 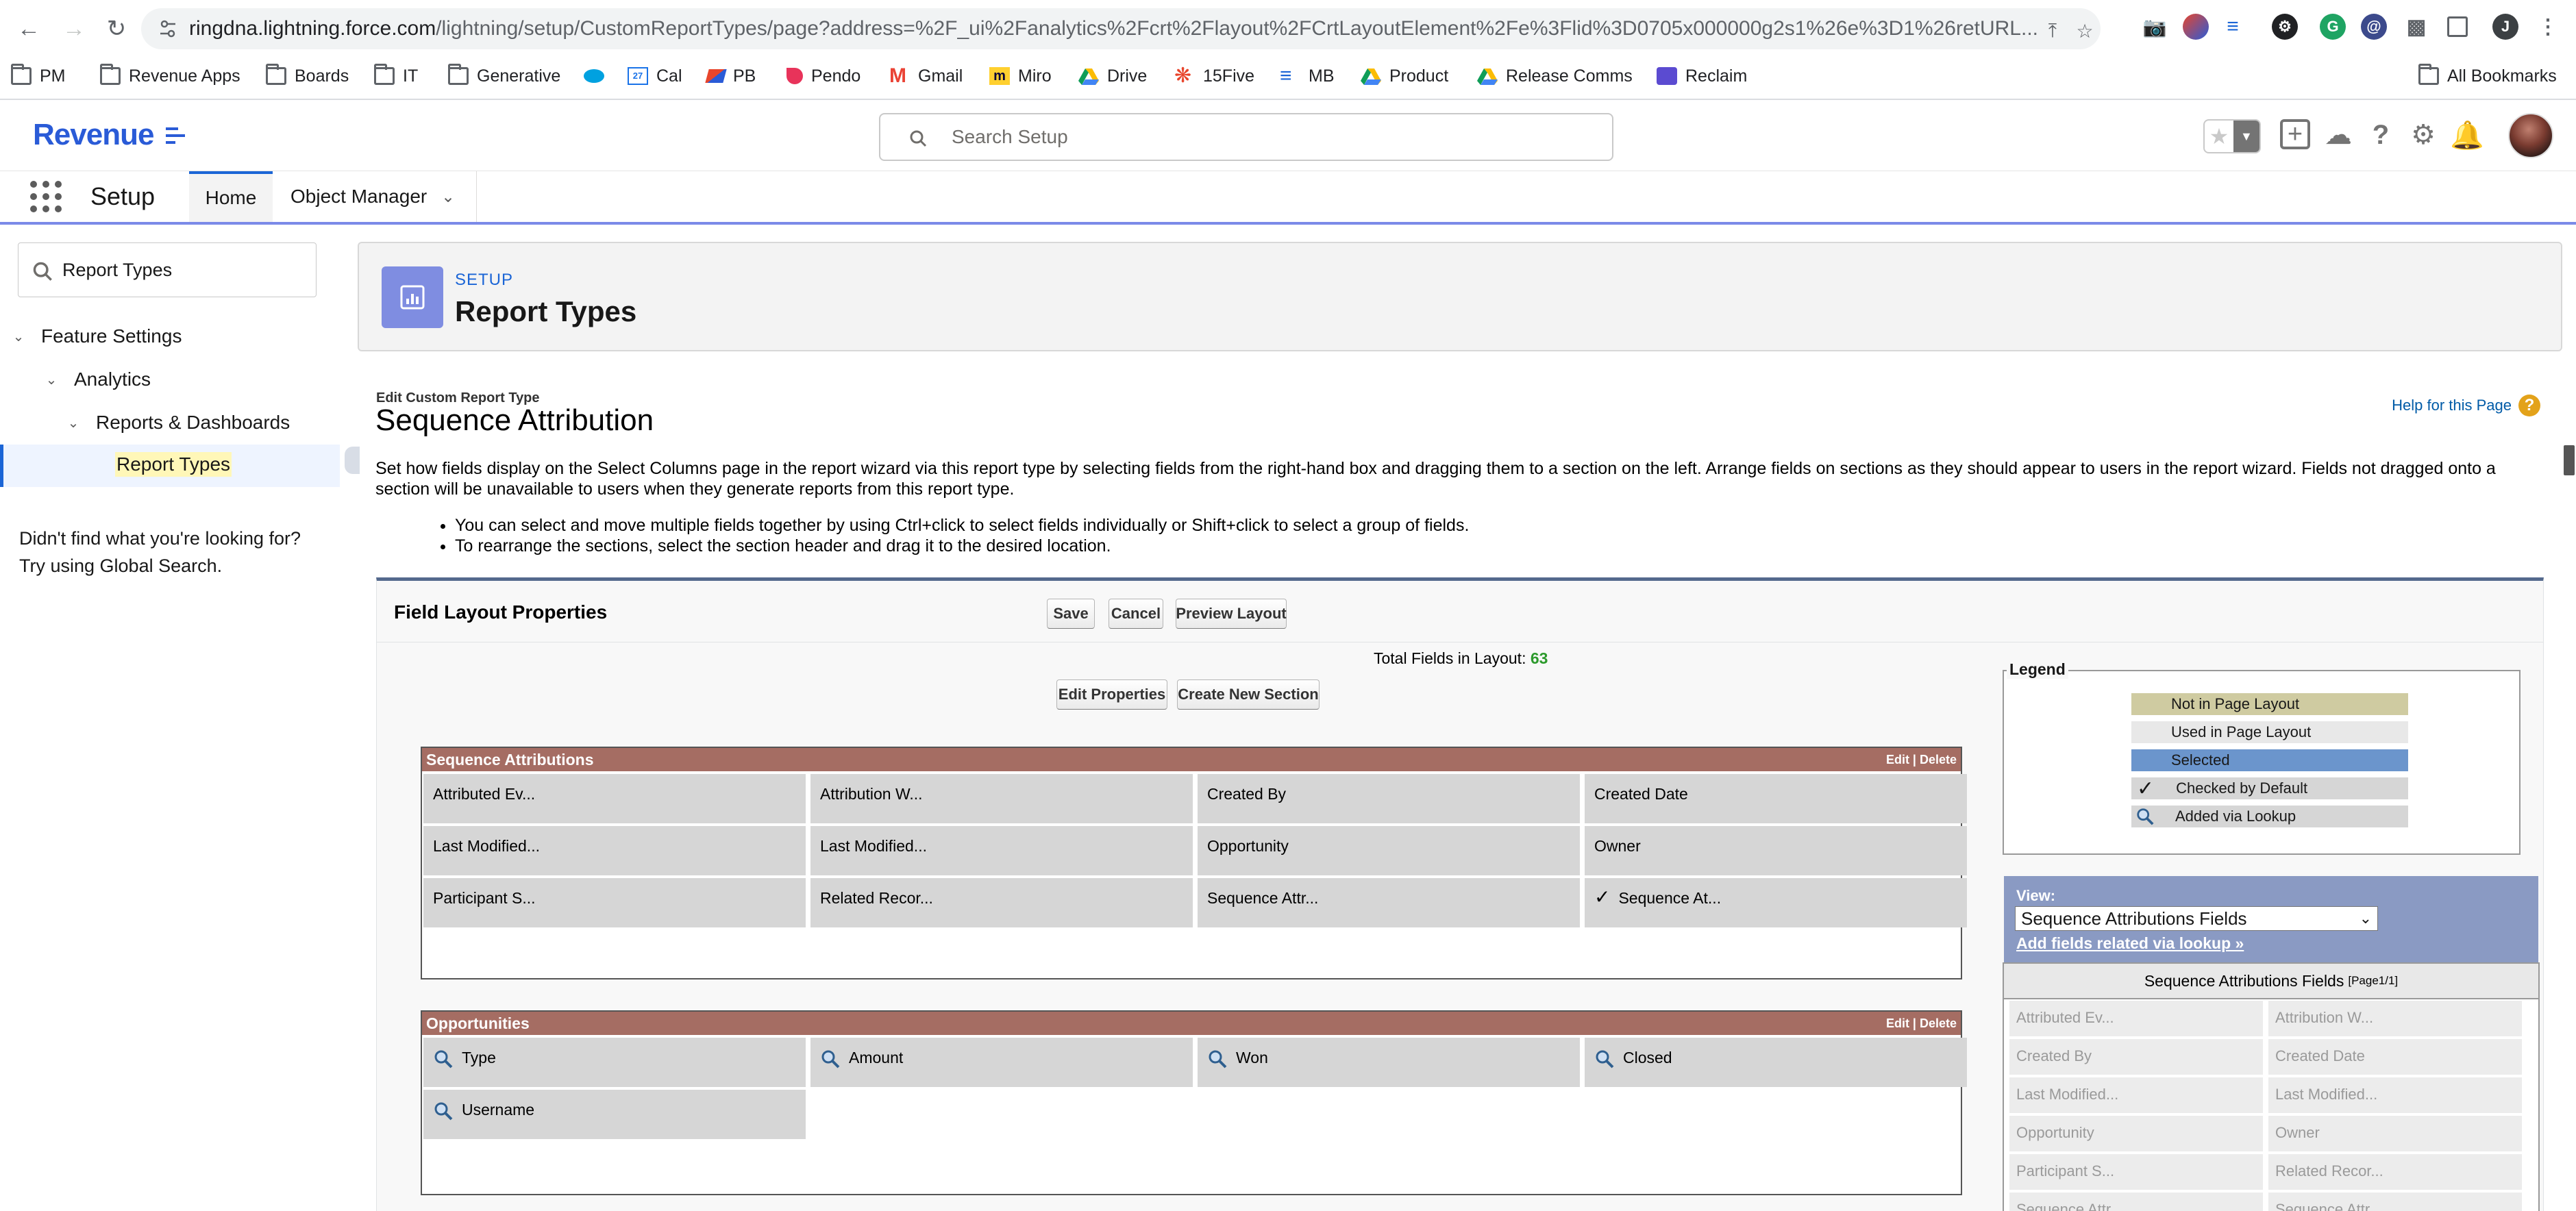 I want to click on favorites-button: ★ ▼, so click(x=2232, y=136).